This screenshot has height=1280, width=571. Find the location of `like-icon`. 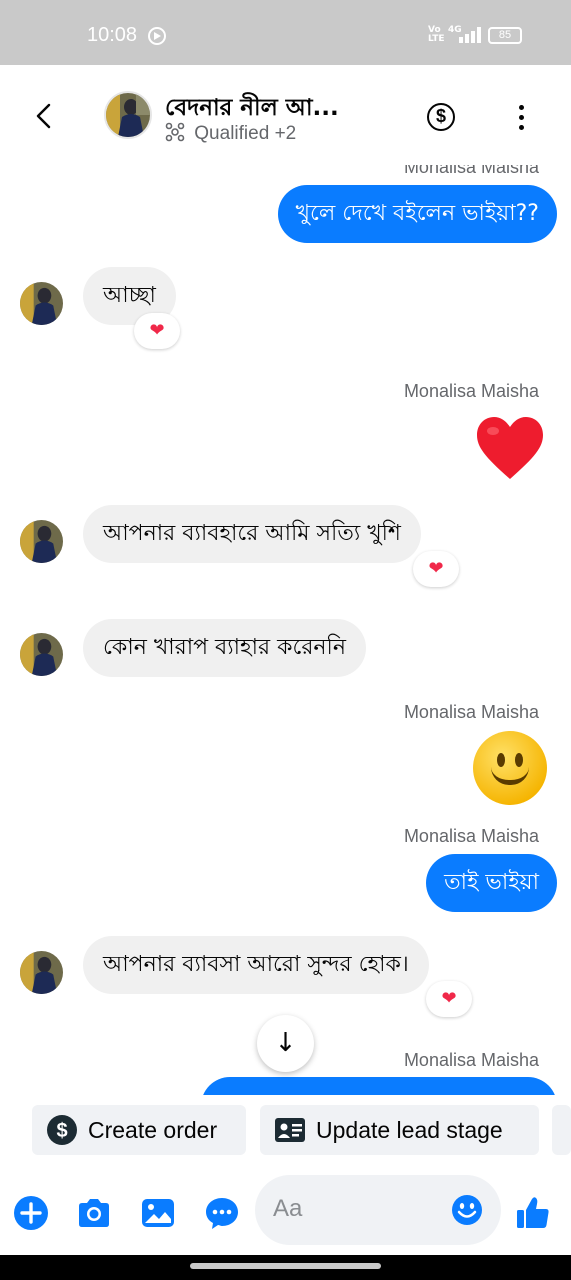

like-icon is located at coordinates (533, 1213).